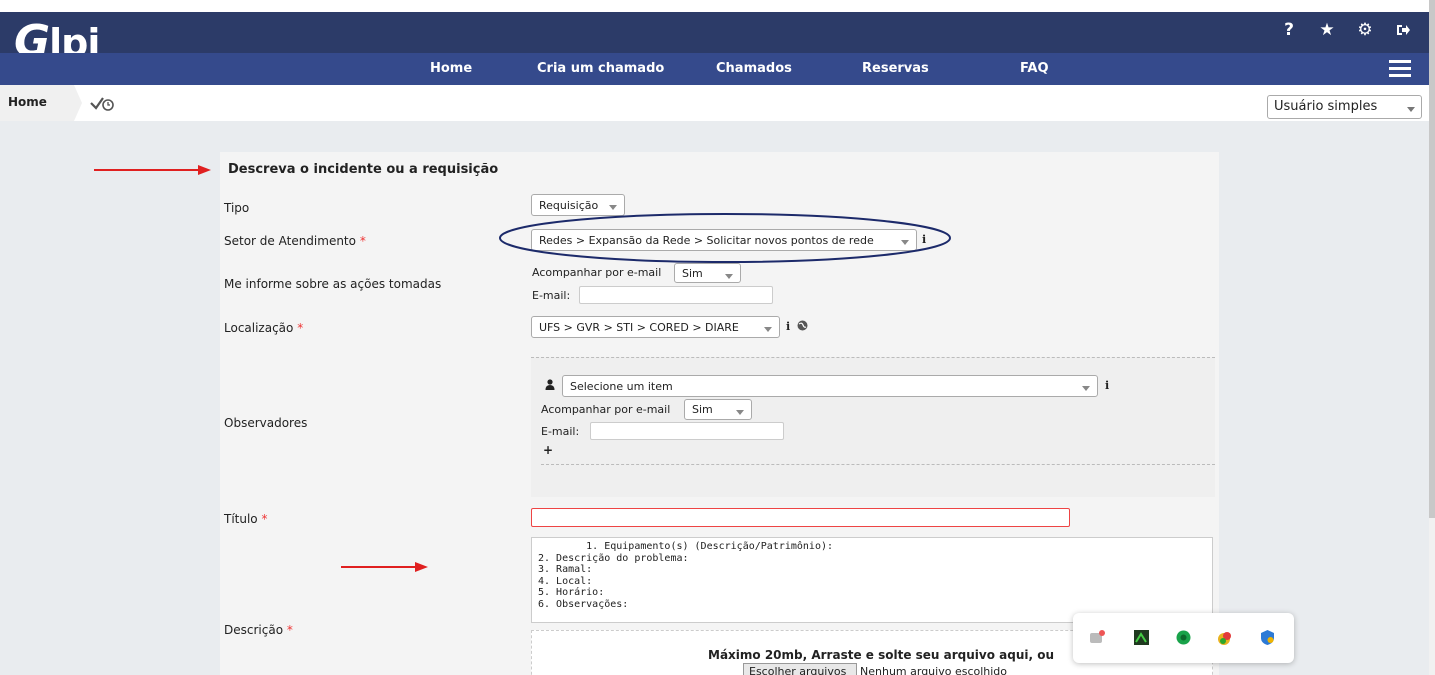 The width and height of the screenshot is (1435, 675). What do you see at coordinates (707, 273) in the screenshot?
I see `acoes-follow-select: Sim` at bounding box center [707, 273].